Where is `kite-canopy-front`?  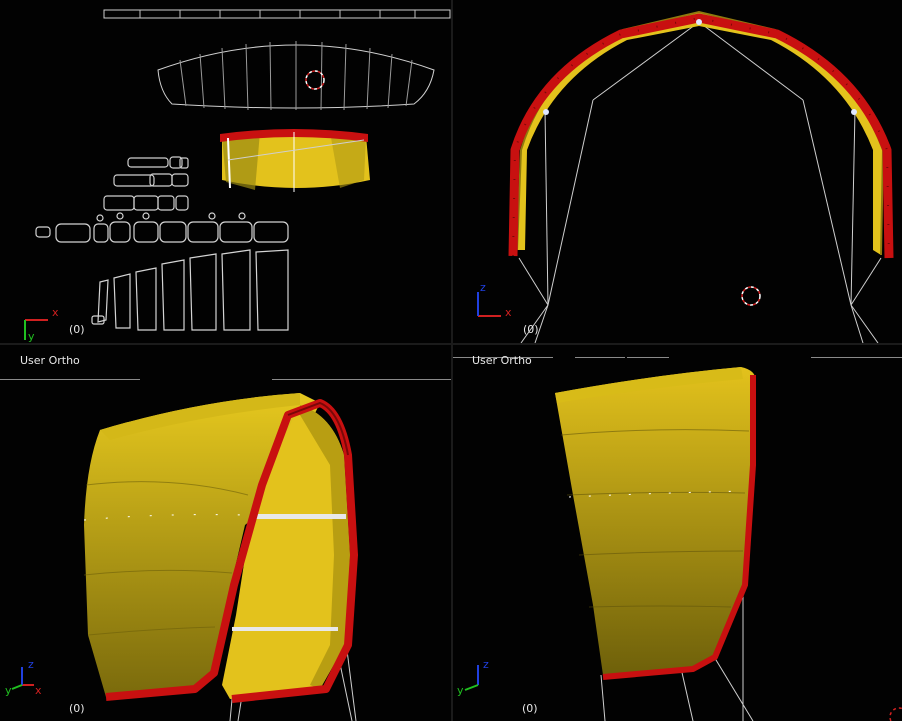
kite-canopy-front is located at coordinates (700, 133).